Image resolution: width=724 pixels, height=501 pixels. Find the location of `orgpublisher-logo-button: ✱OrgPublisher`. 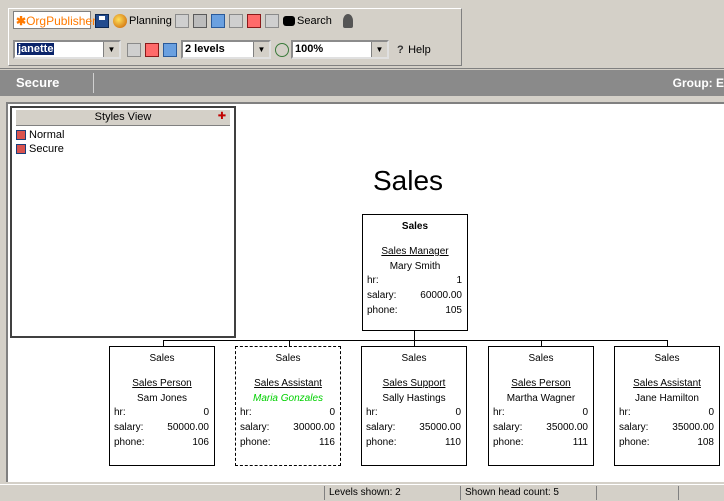

orgpublisher-logo-button: ✱OrgPublisher is located at coordinates (54, 20).